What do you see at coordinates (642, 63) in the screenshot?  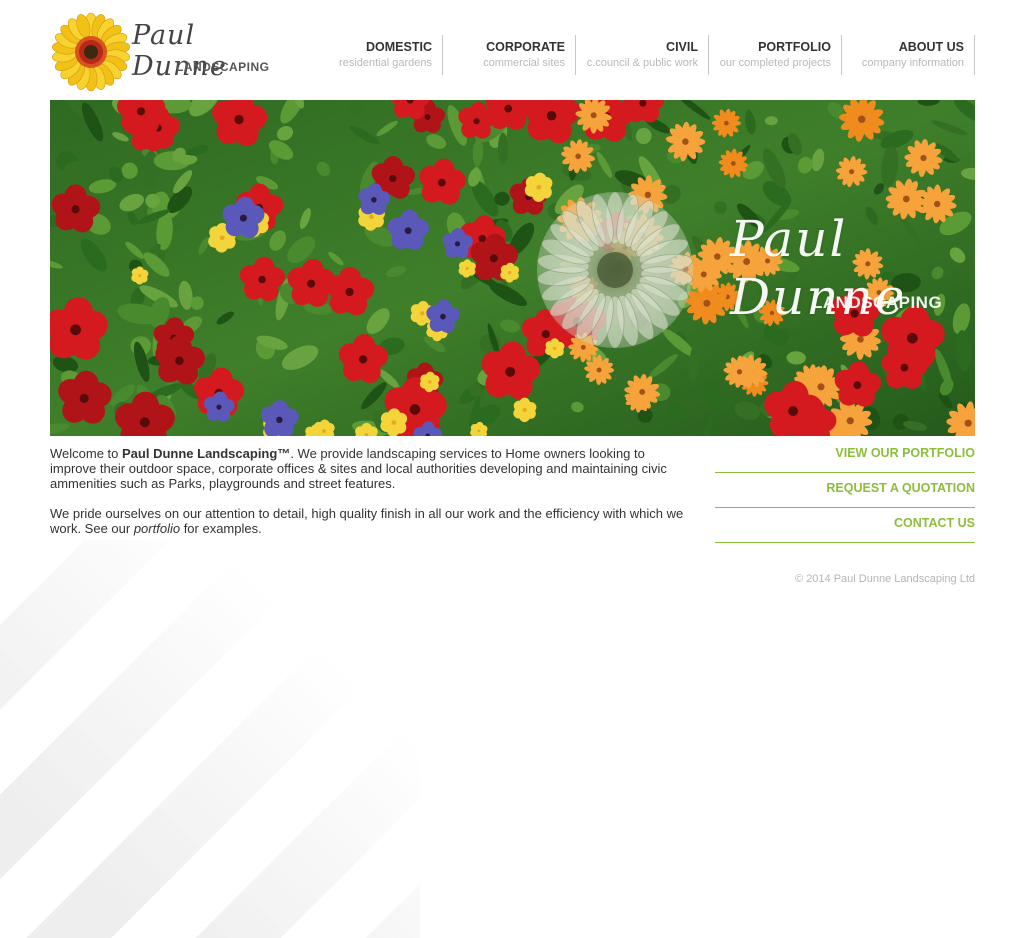 I see `nav-subtitle: c.council & public work` at bounding box center [642, 63].